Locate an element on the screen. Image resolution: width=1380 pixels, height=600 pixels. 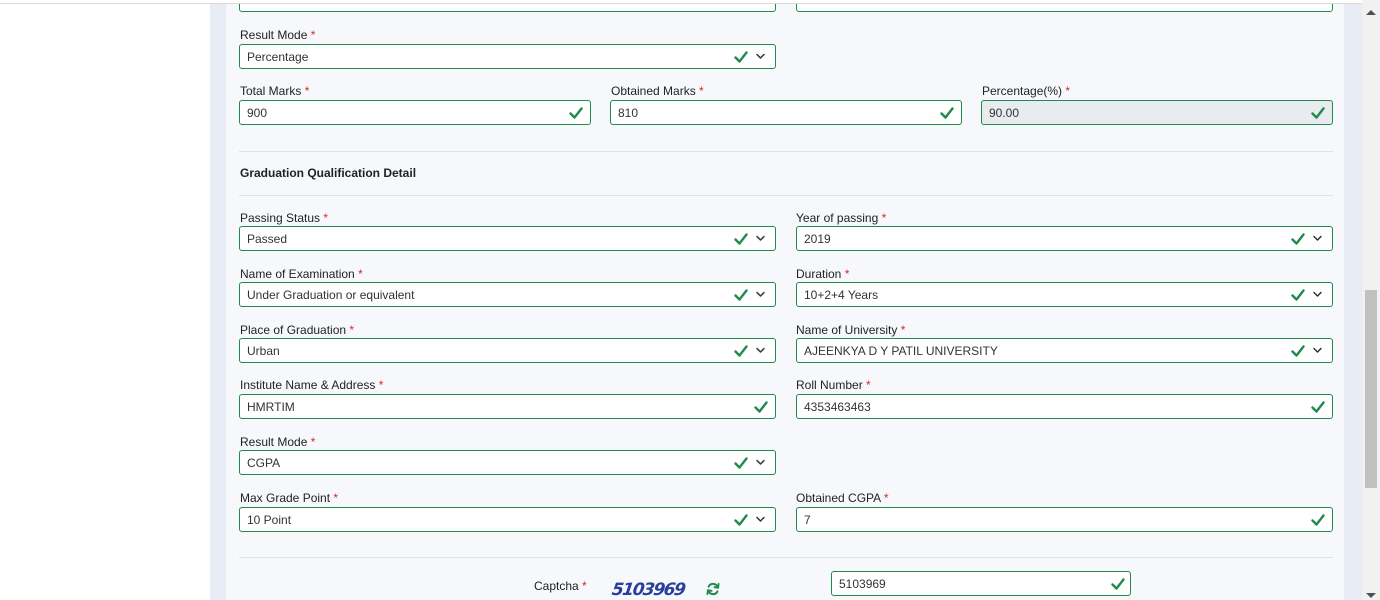
section-title: Graduation Qualification Detail is located at coordinates (328, 173).